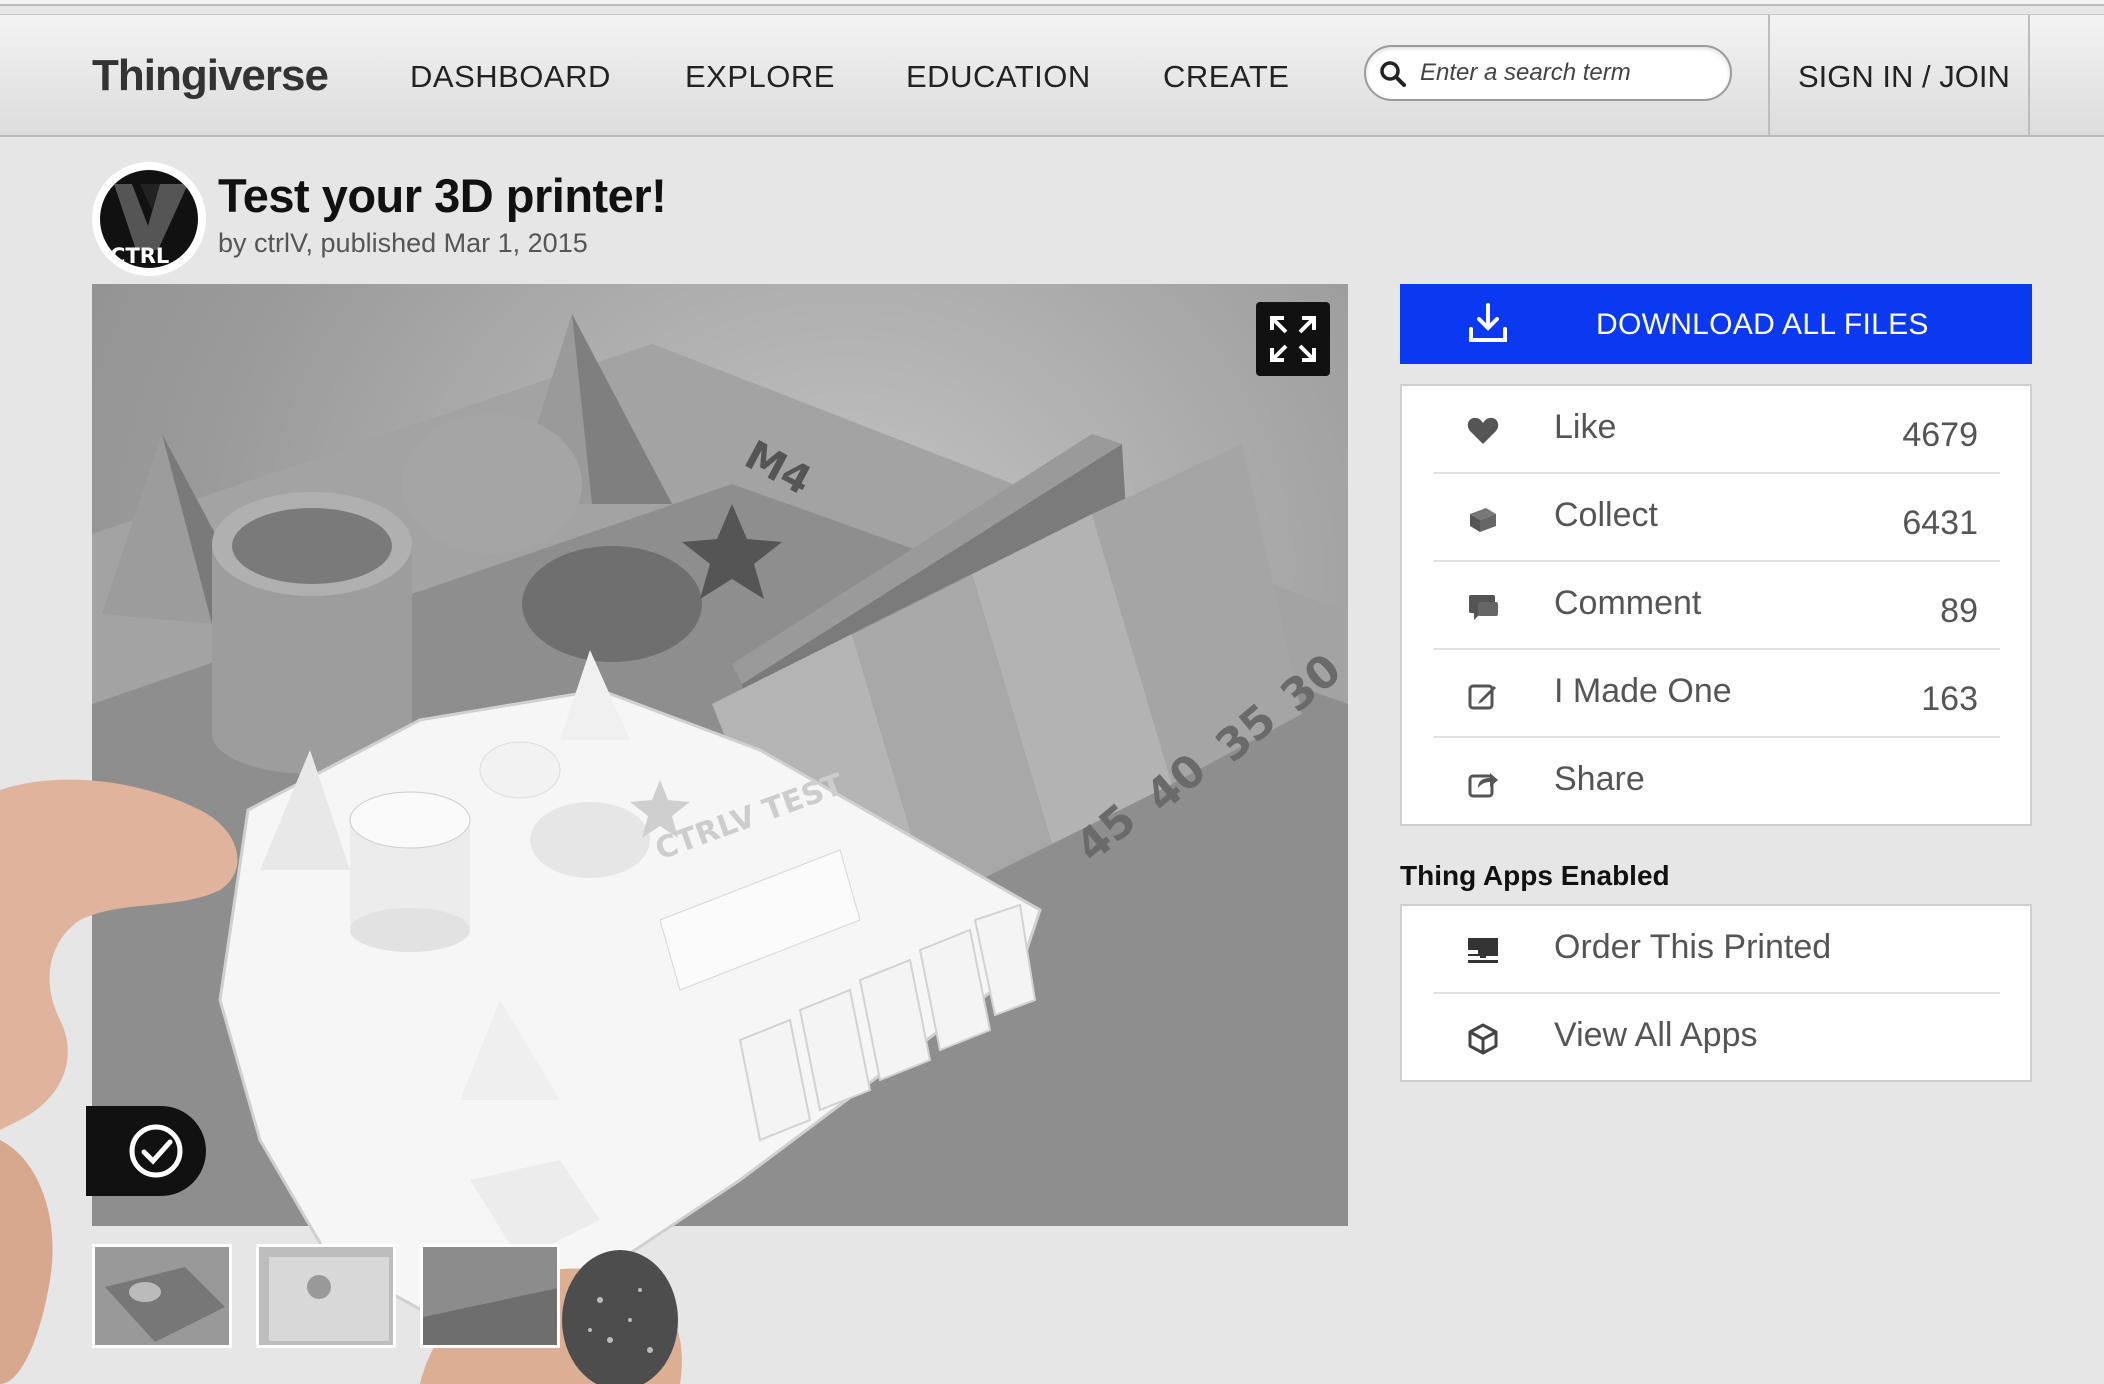  Describe the element at coordinates (1226, 77) in the screenshot. I see `nav-create: CREATE` at that location.